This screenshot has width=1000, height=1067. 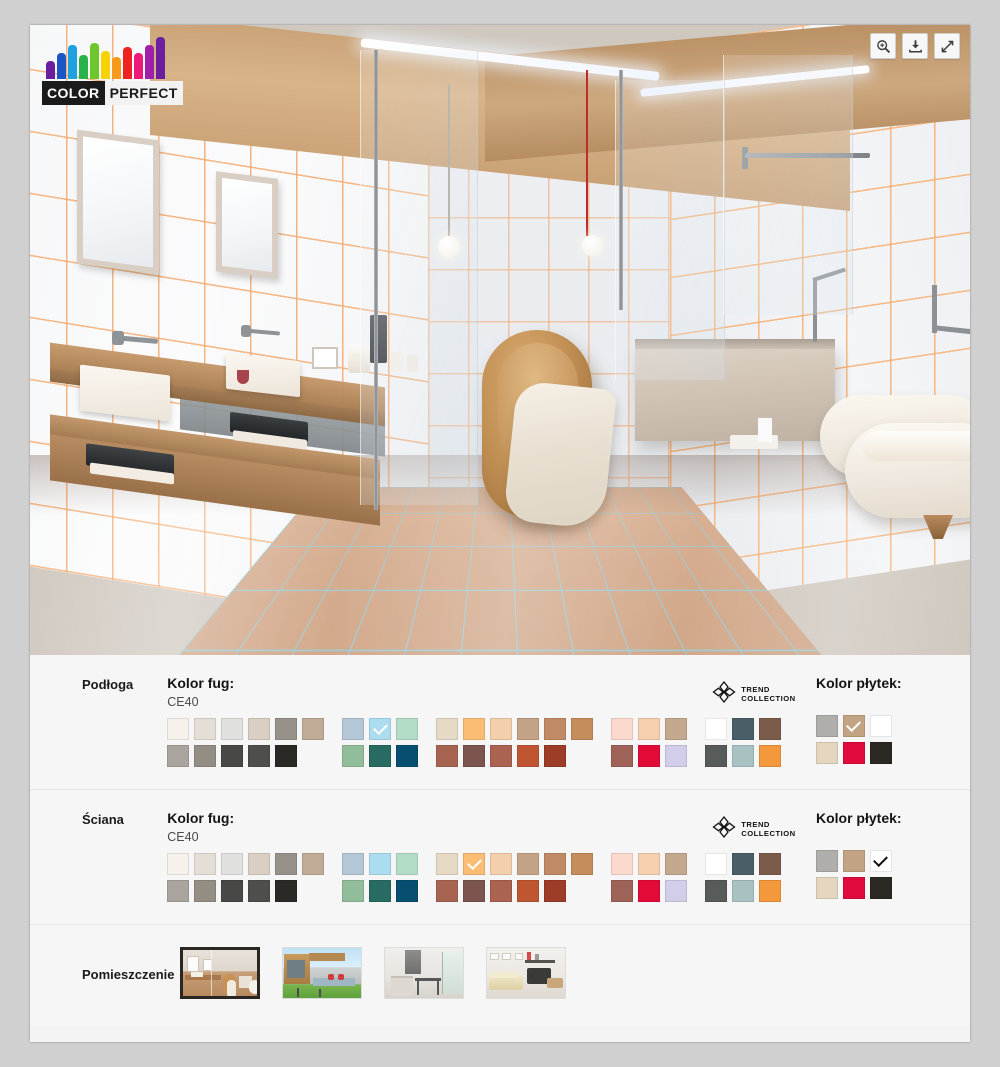 What do you see at coordinates (526, 973) in the screenshot?
I see `room-thumbnail-salon` at bounding box center [526, 973].